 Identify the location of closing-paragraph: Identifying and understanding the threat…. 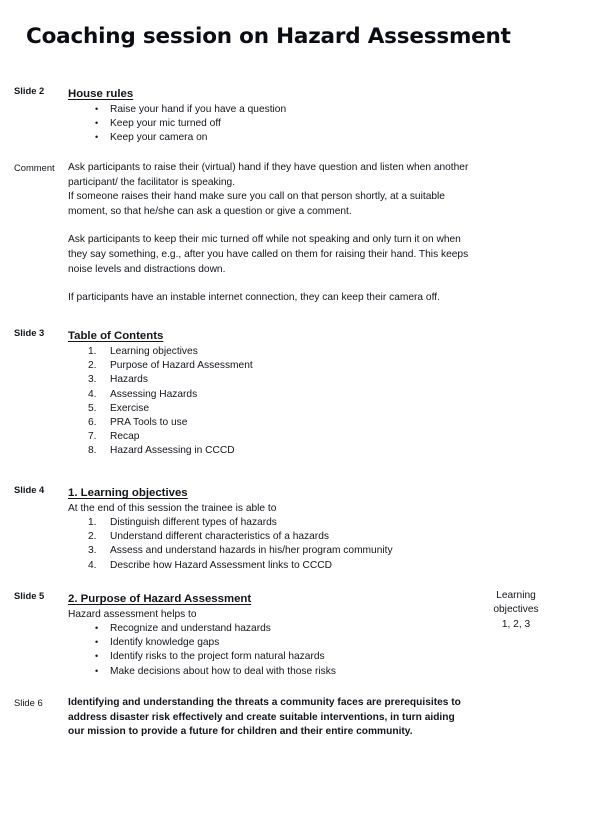
(302, 718).